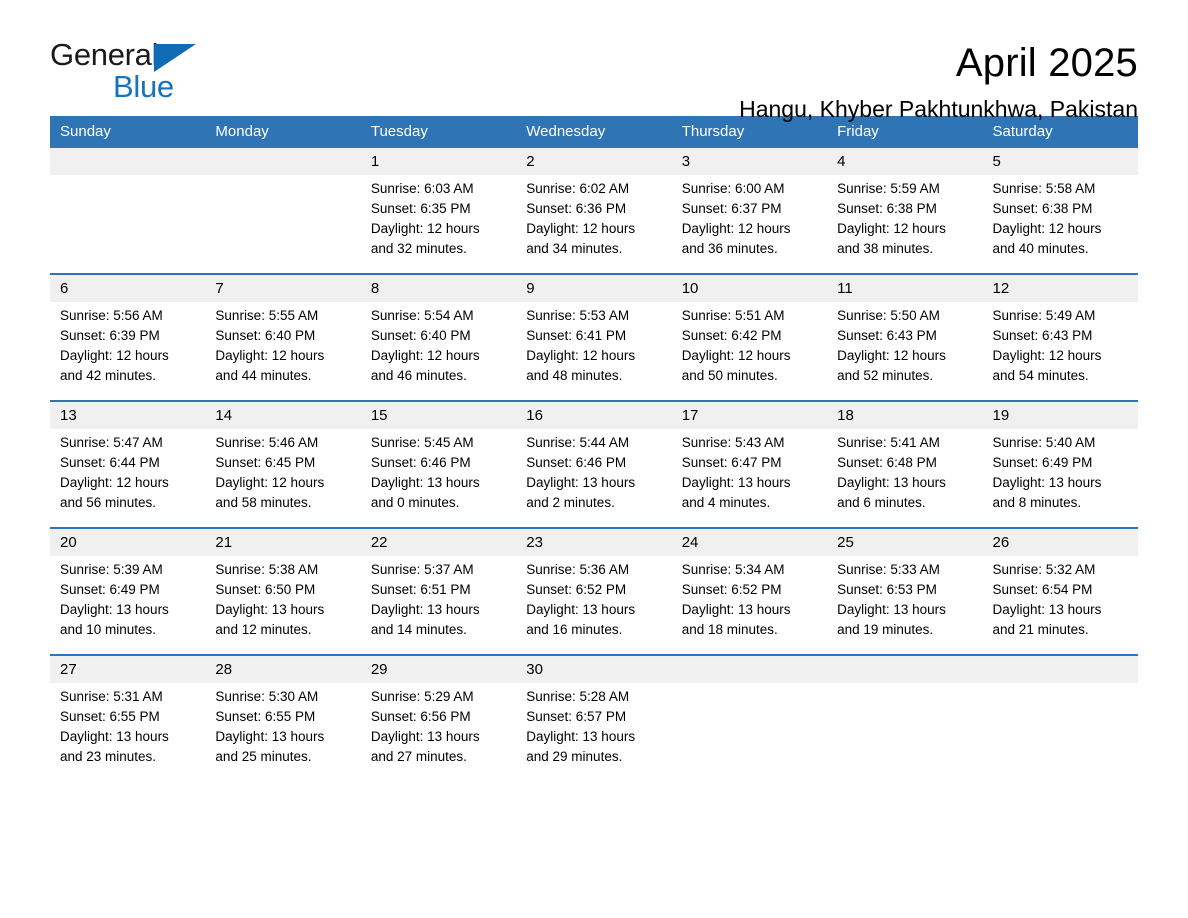  What do you see at coordinates (128, 668) in the screenshot?
I see `day-number: 27` at bounding box center [128, 668].